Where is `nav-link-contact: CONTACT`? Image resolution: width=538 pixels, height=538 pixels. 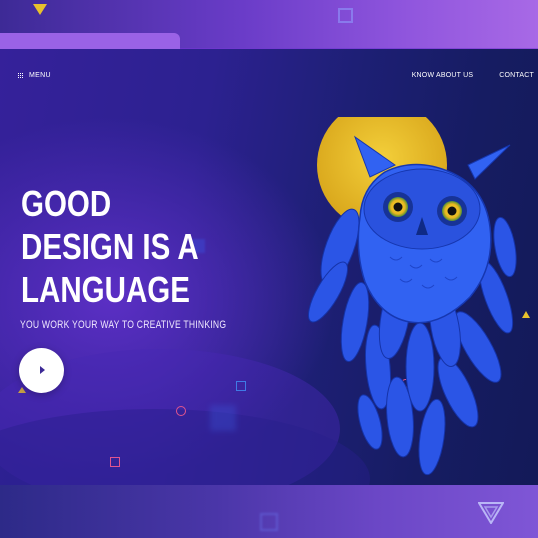 nav-link-contact: CONTACT is located at coordinates (516, 75).